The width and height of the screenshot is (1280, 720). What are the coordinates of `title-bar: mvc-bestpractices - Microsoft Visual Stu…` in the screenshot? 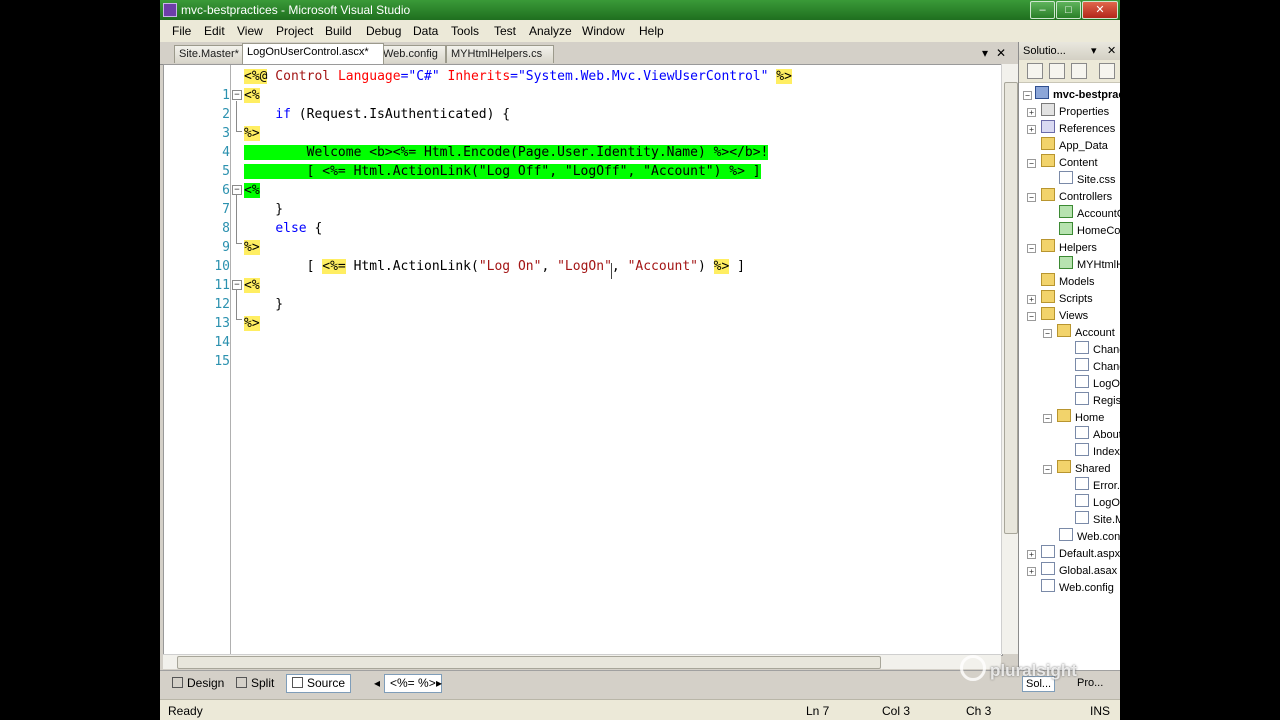 It's located at (640, 10).